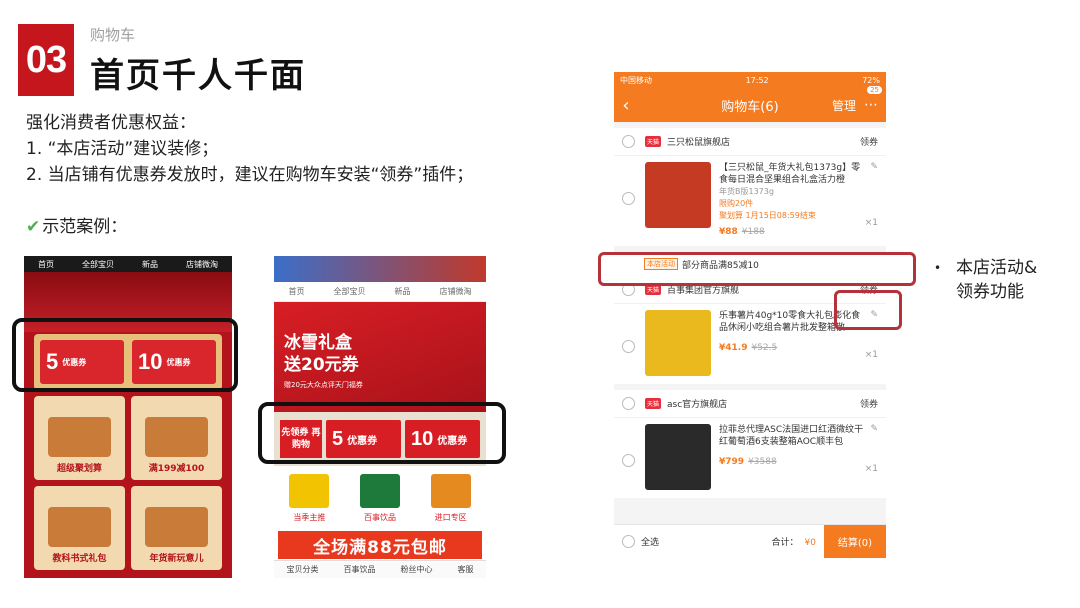 The height and width of the screenshot is (608, 1080). I want to click on bottom-nav-item: 粉丝中心, so click(417, 569).